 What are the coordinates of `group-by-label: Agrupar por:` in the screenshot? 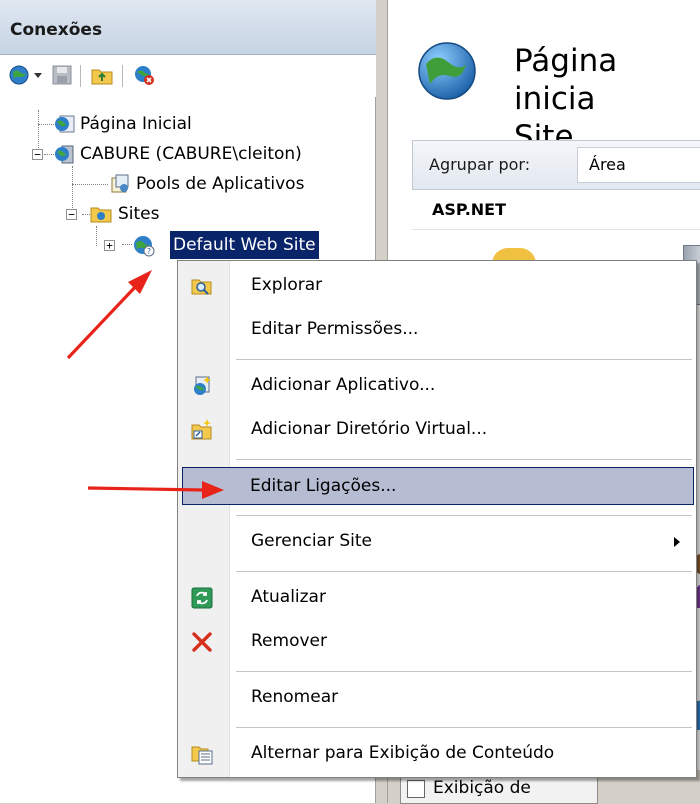 It's located at (480, 164).